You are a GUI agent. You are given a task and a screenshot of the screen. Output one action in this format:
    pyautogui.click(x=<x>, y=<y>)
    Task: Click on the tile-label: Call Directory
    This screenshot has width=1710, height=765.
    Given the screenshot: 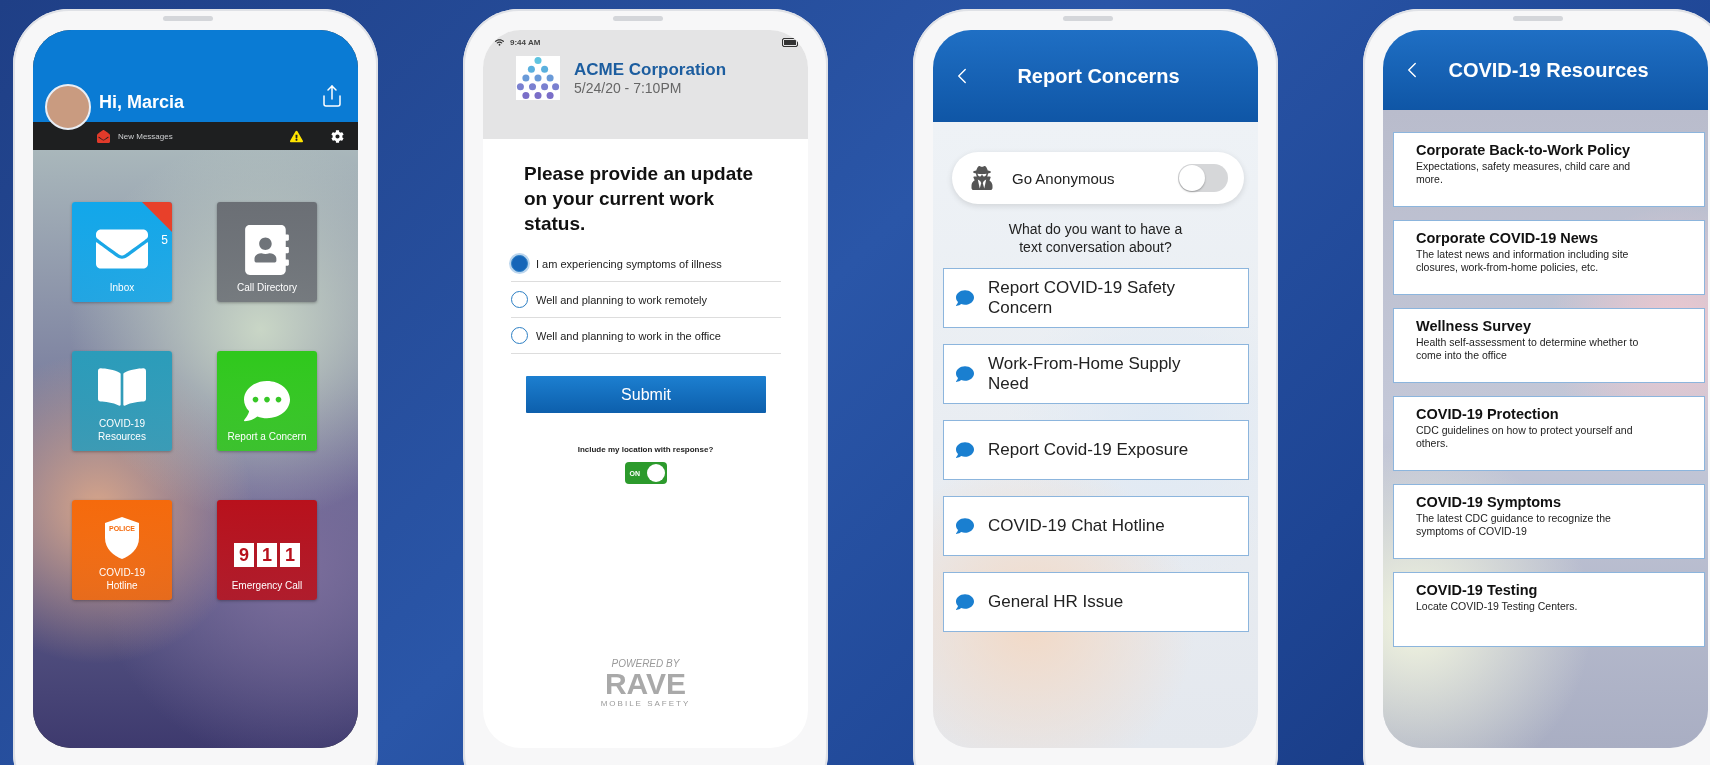 What is the action you would take?
    pyautogui.click(x=267, y=287)
    